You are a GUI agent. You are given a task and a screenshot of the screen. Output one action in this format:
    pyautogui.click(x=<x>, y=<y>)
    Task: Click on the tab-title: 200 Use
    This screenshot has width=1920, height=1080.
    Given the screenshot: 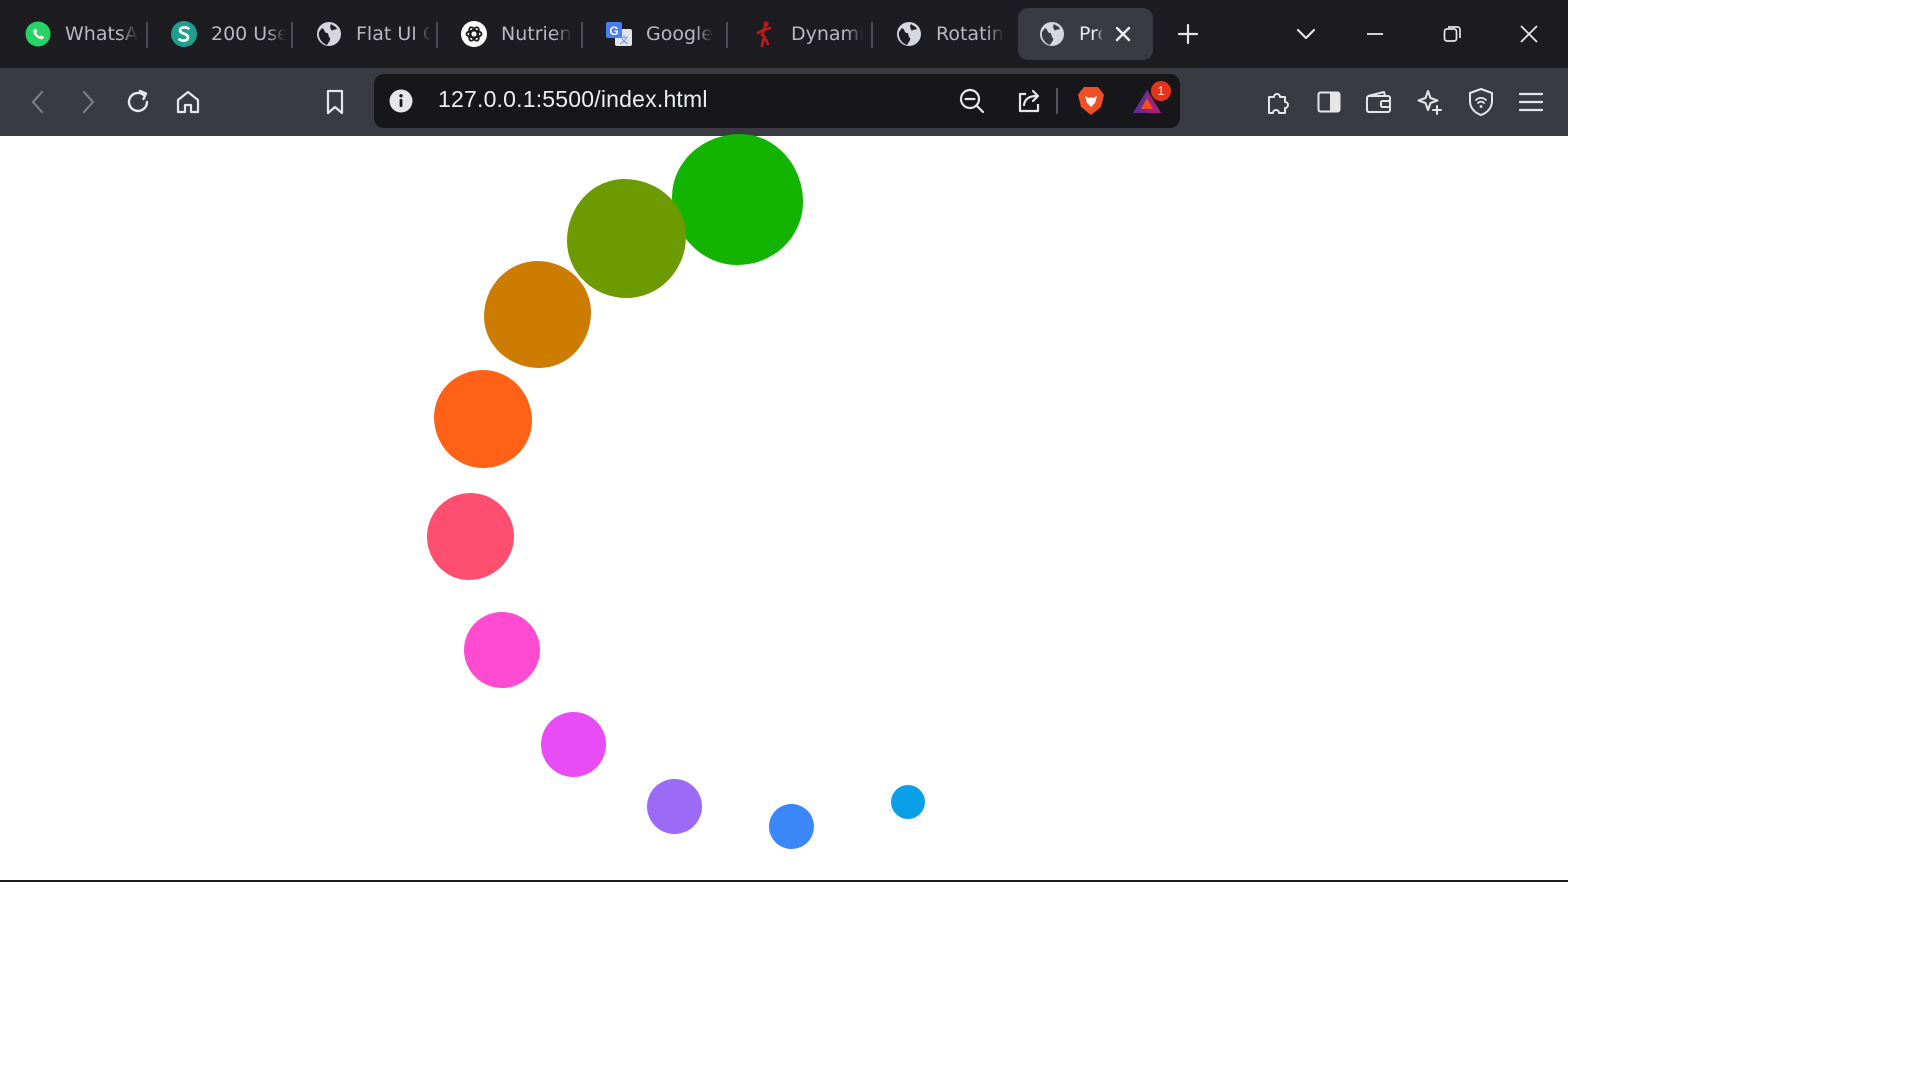 What is the action you would take?
    pyautogui.click(x=248, y=34)
    